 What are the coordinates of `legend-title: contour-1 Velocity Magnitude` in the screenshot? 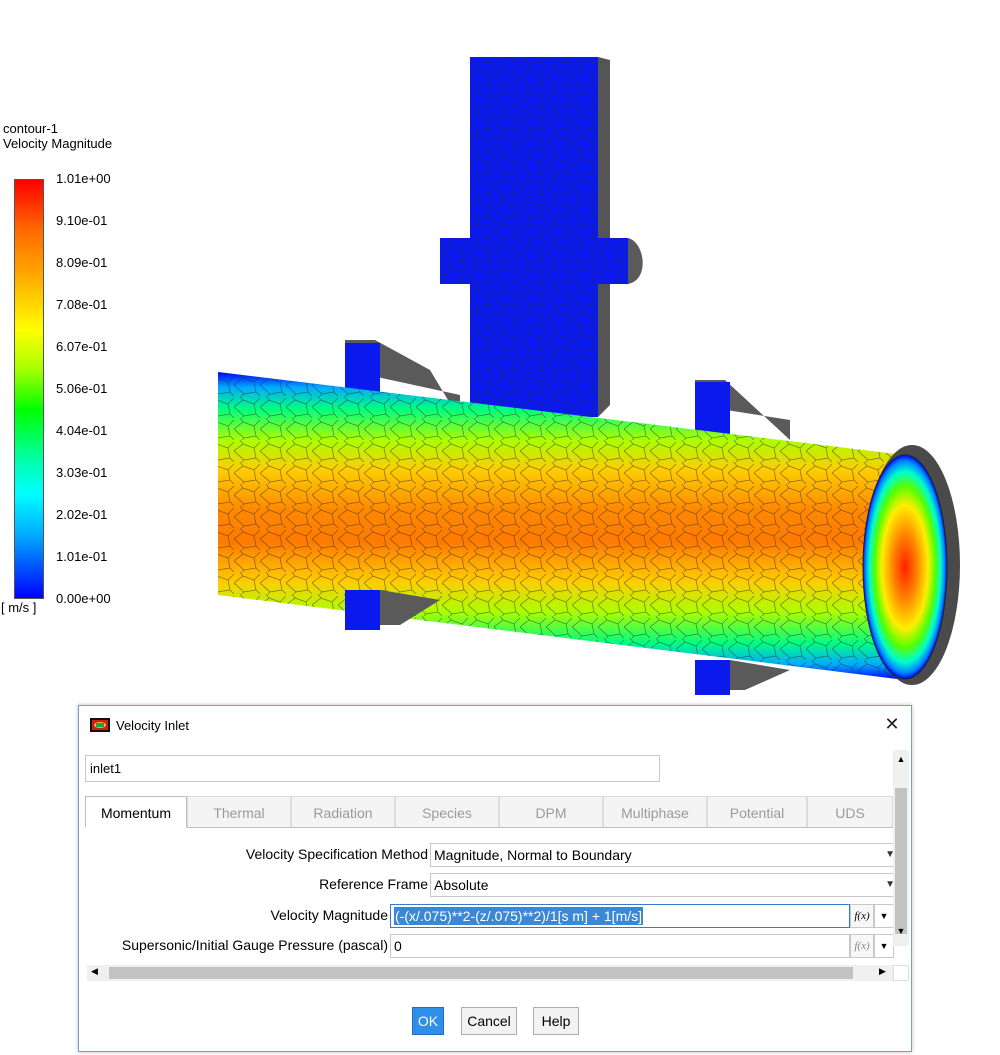 It's located at (57, 136).